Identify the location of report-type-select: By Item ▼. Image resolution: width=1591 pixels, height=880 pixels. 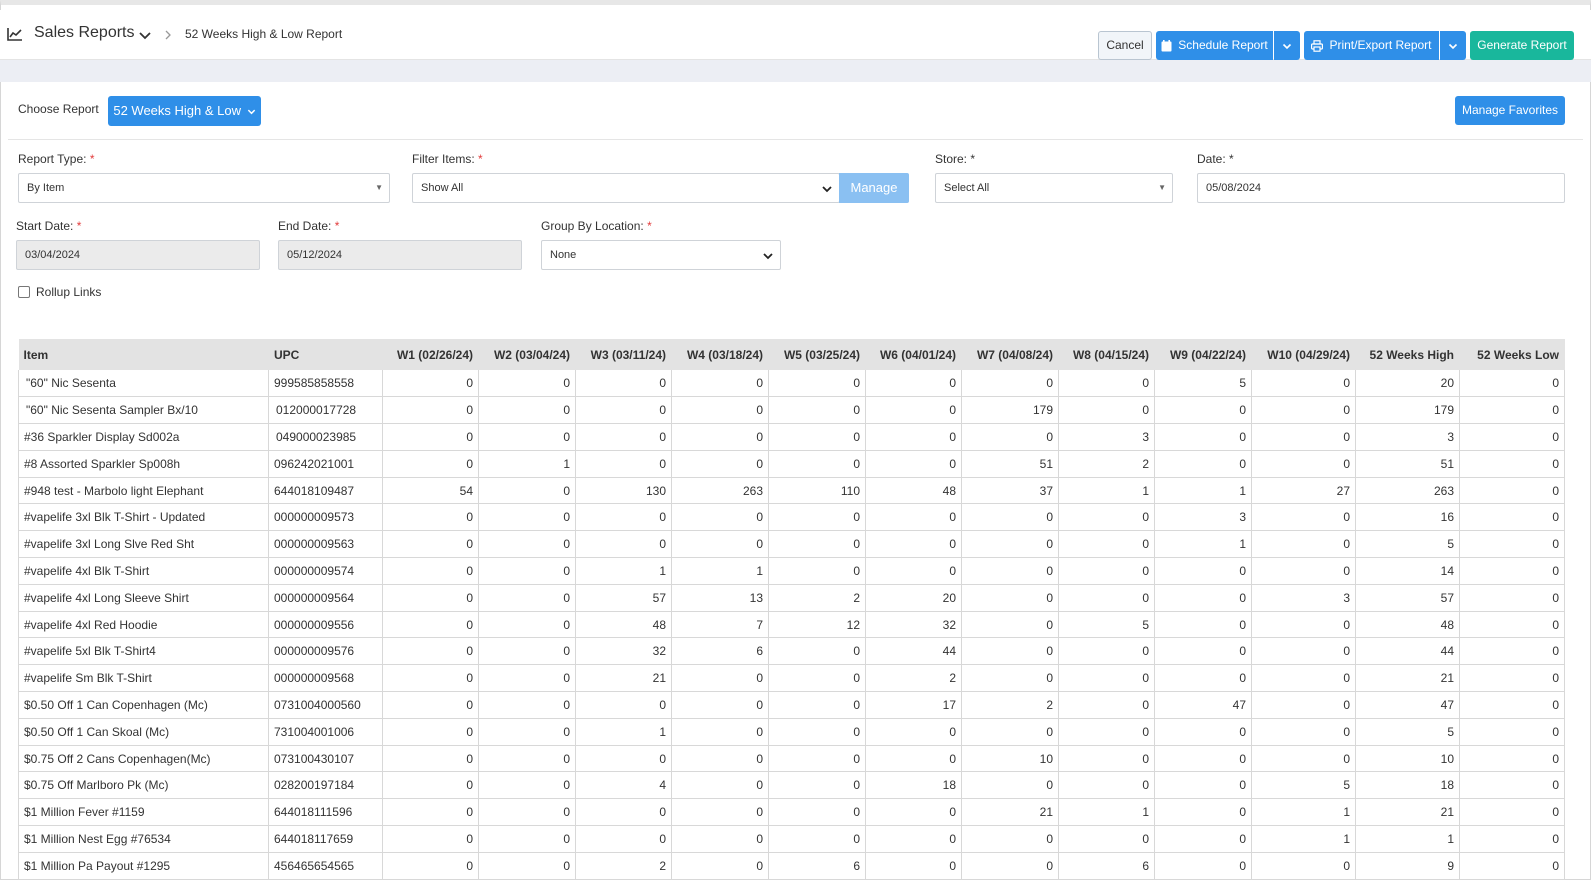
(204, 188).